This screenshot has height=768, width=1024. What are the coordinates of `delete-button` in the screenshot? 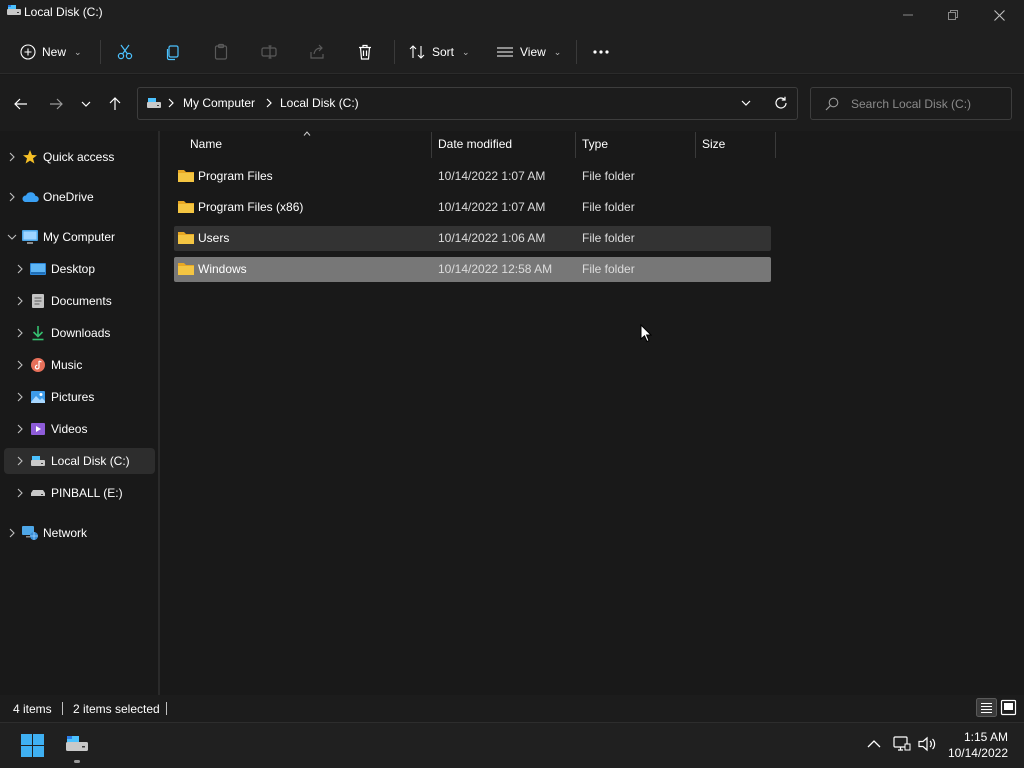 It's located at (365, 52).